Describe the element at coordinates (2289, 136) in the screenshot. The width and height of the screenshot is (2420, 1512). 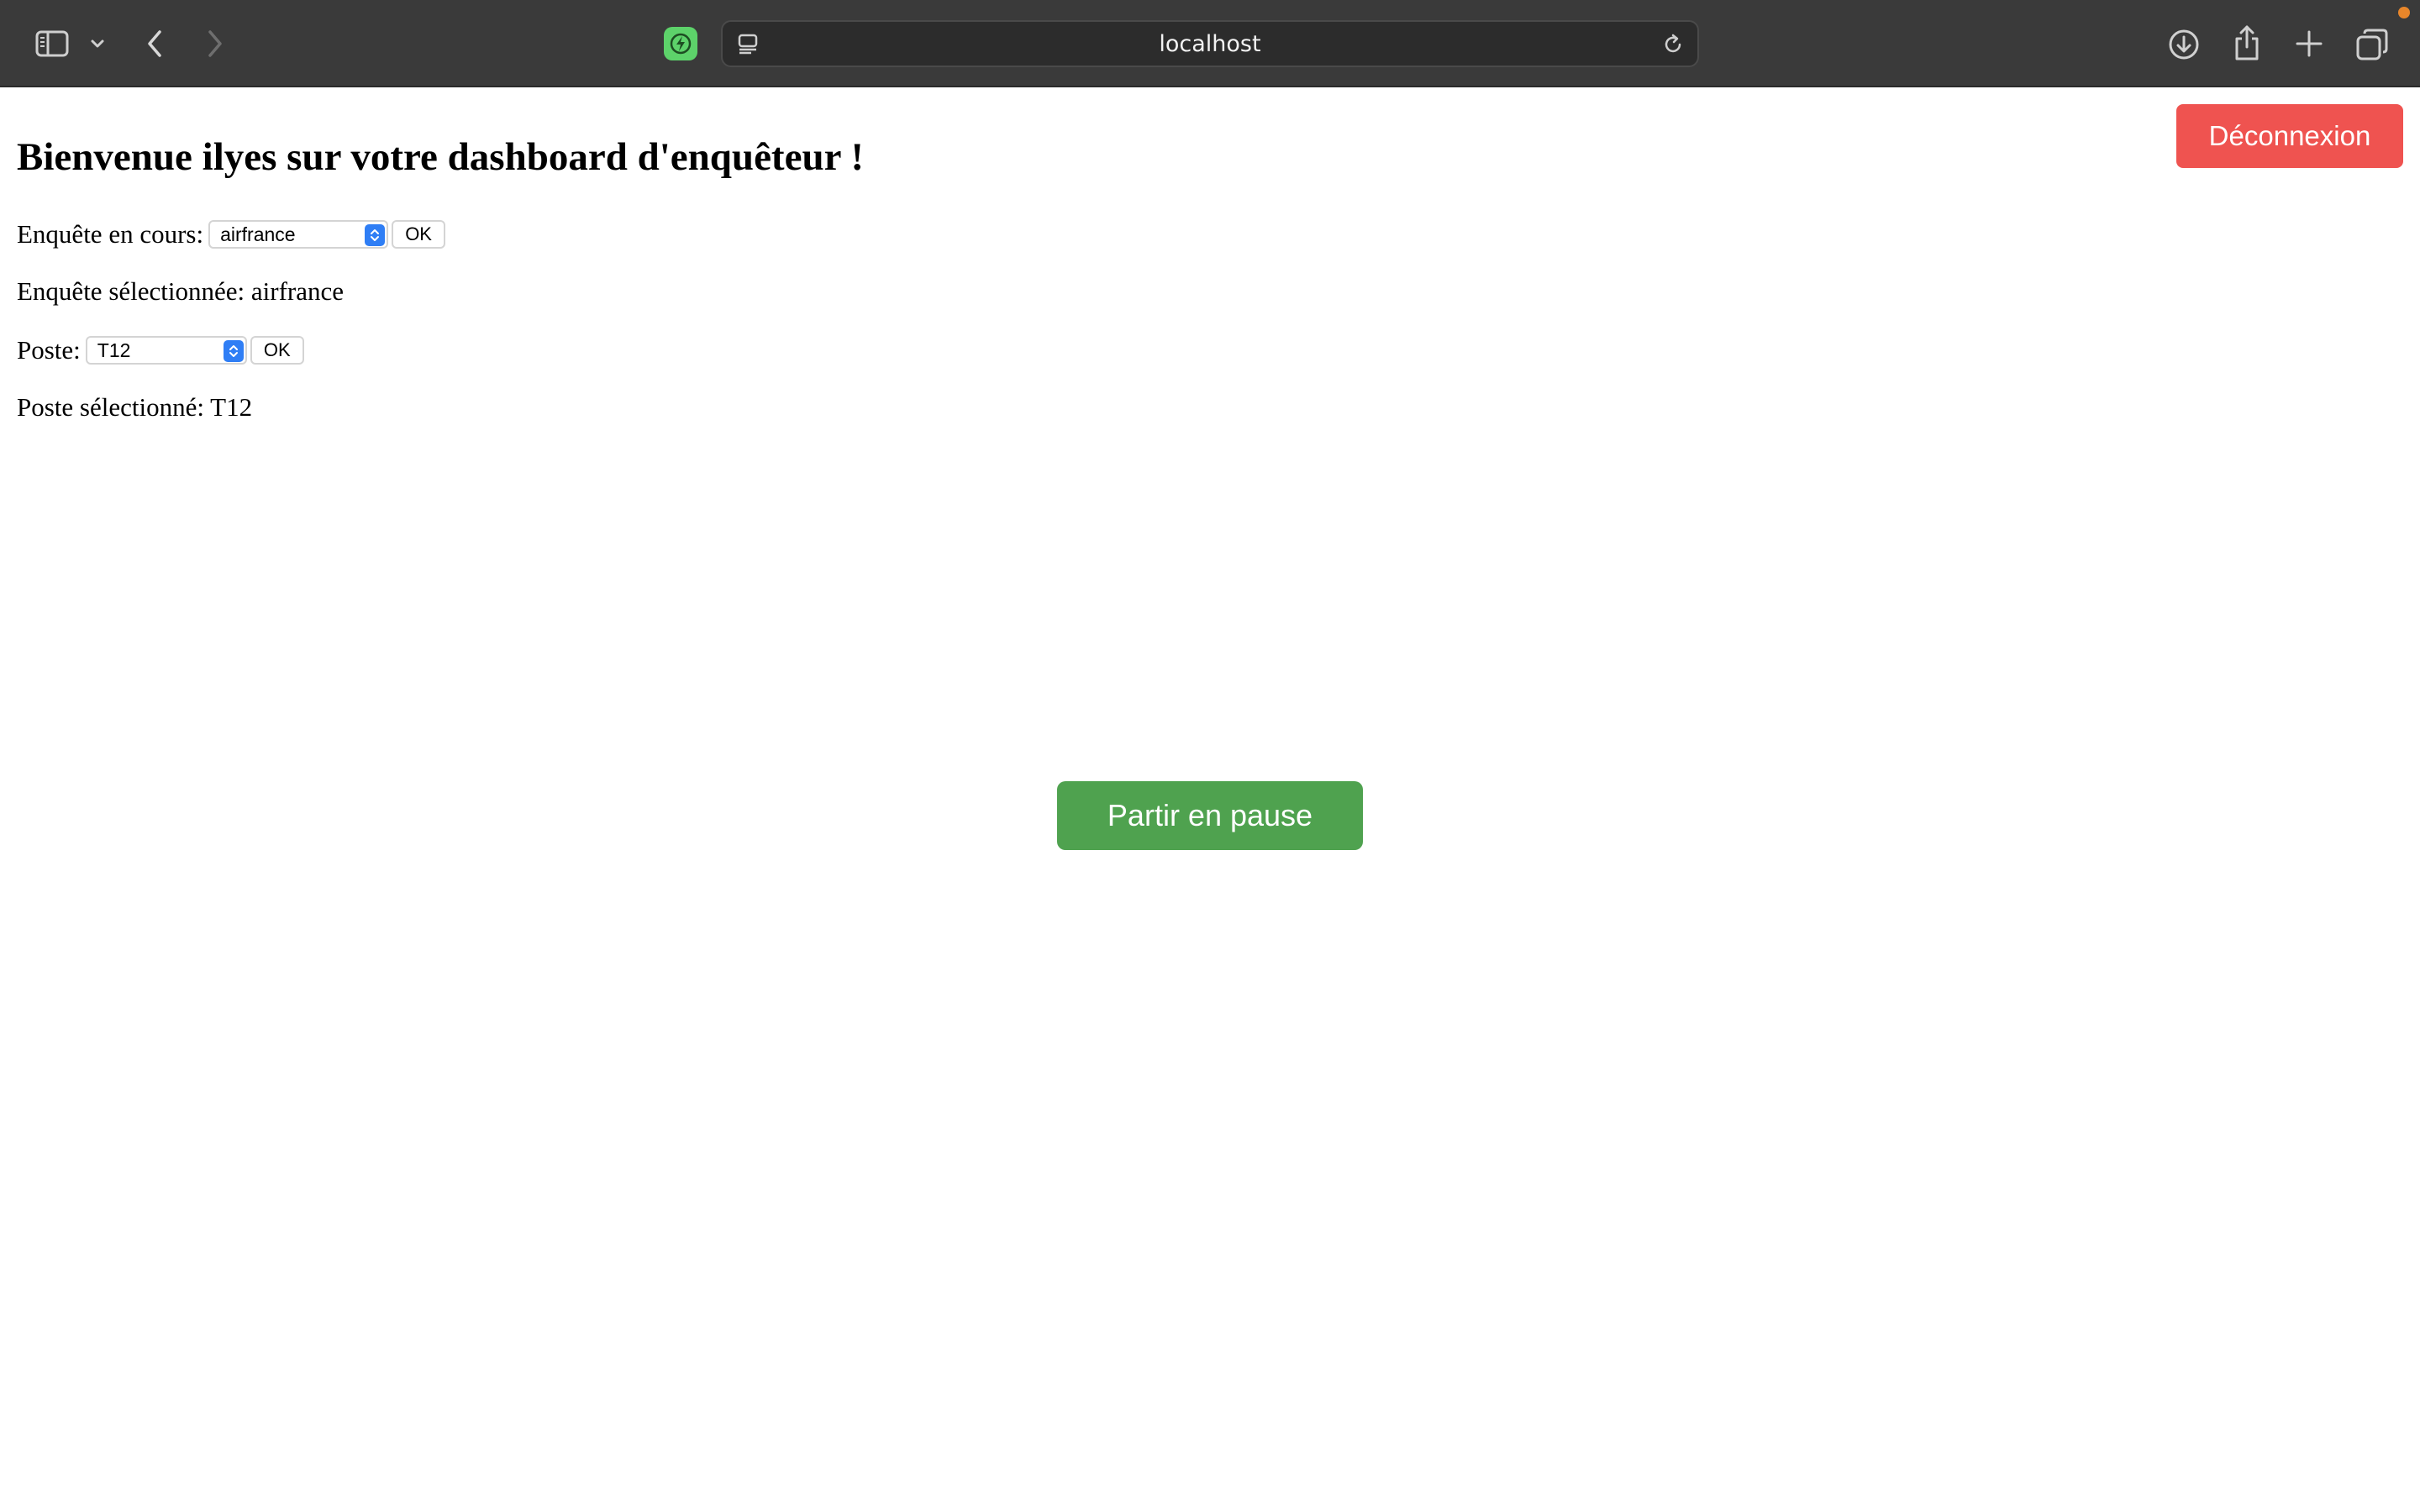
I see `logout-button: Déconnexion` at that location.